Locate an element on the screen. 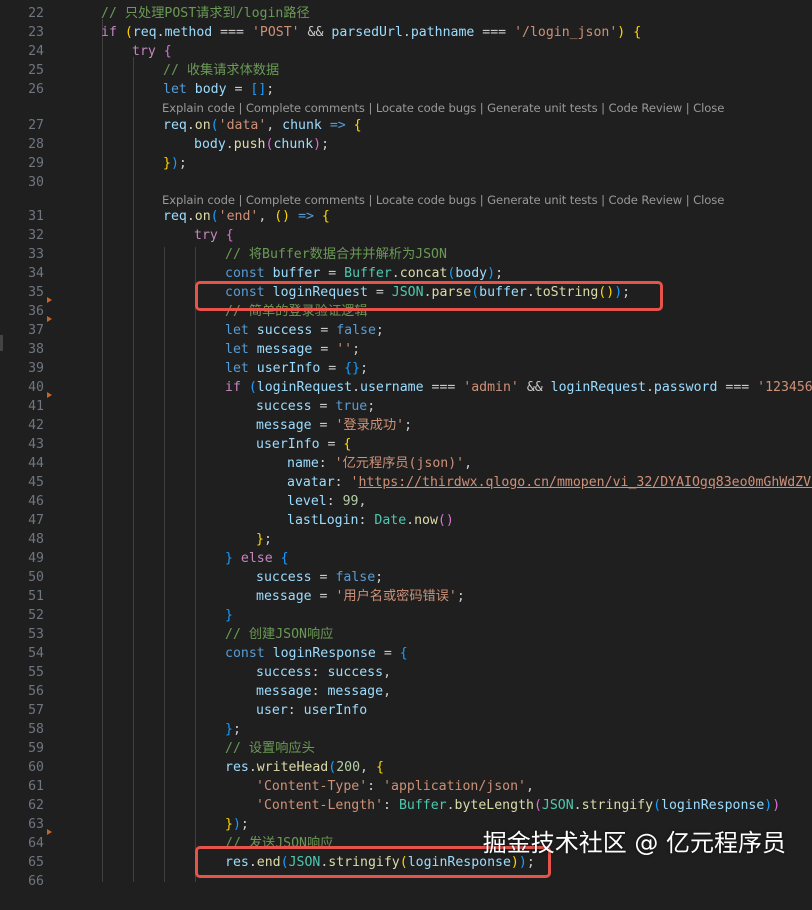 The width and height of the screenshot is (812, 910). code-line: 44 name: '亿元程序员(json)', is located at coordinates (406, 463).